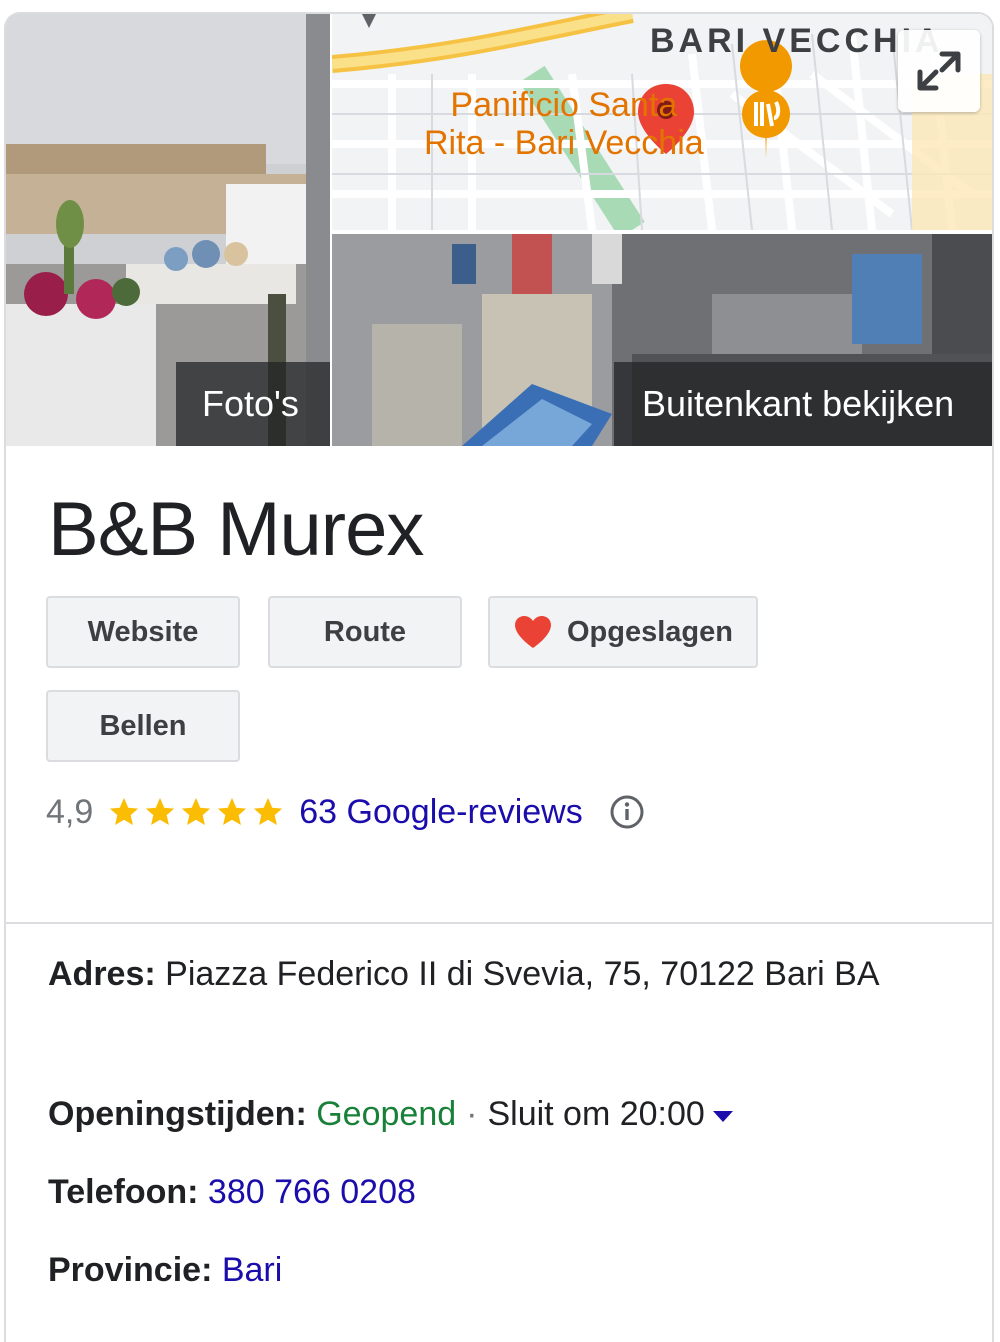  I want to click on street-view-tile: Buitenkant bekijken, so click(662, 340).